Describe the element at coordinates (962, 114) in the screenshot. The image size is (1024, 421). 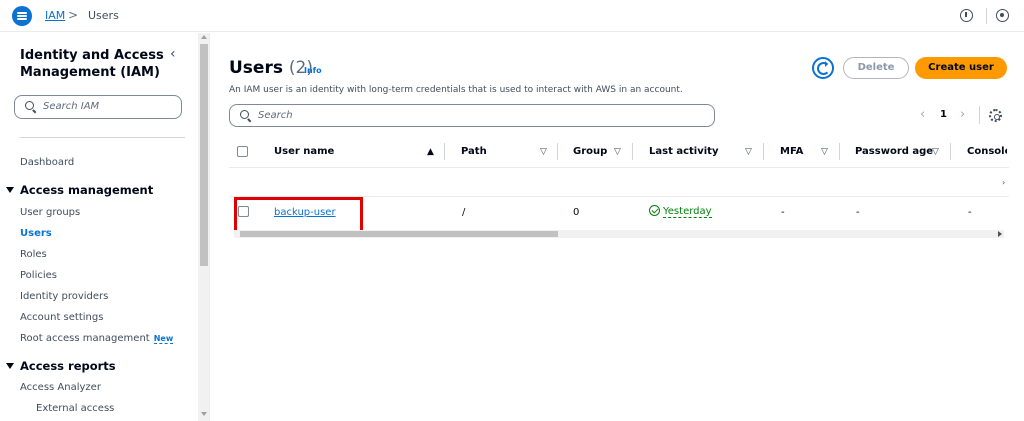
I see `next-page-button: ›` at that location.